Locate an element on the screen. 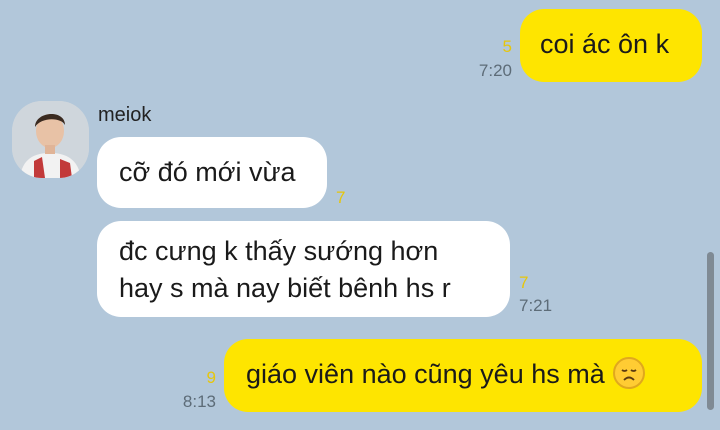 Image resolution: width=720 pixels, height=430 pixels. message-text-line: đc cưng k thấy sướng hơn is located at coordinates (279, 251).